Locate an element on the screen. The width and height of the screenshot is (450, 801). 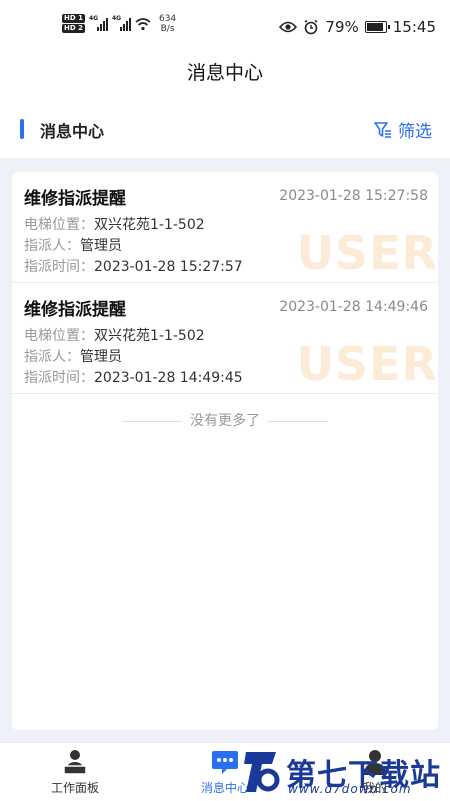
message-time: 2023-01-28 15:27:58 is located at coordinates (353, 196).